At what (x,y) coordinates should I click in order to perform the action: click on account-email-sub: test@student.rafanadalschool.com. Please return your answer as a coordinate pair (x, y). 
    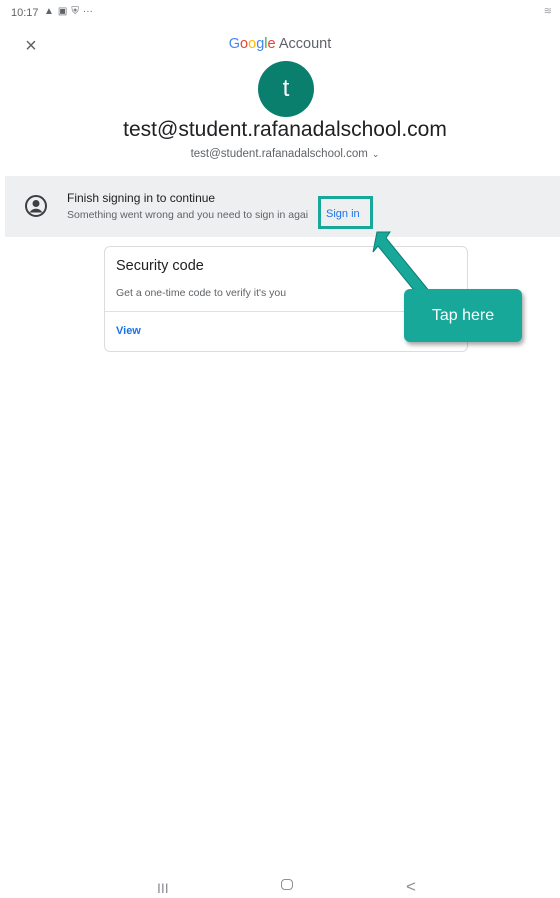
    Looking at the image, I should click on (279, 154).